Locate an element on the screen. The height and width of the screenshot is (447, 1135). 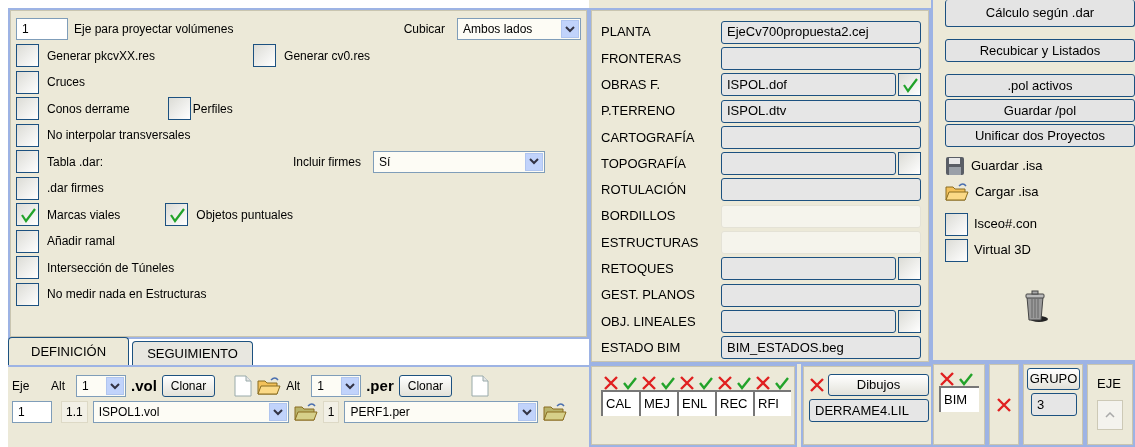
file-select: PERF1.per is located at coordinates (441, 412).